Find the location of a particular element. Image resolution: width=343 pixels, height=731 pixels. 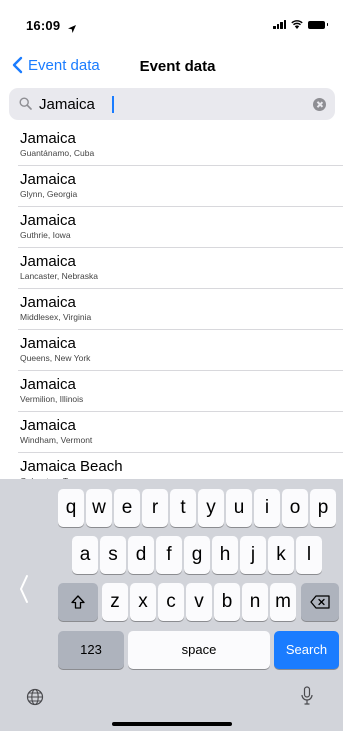

delete-icon is located at coordinates (320, 602).